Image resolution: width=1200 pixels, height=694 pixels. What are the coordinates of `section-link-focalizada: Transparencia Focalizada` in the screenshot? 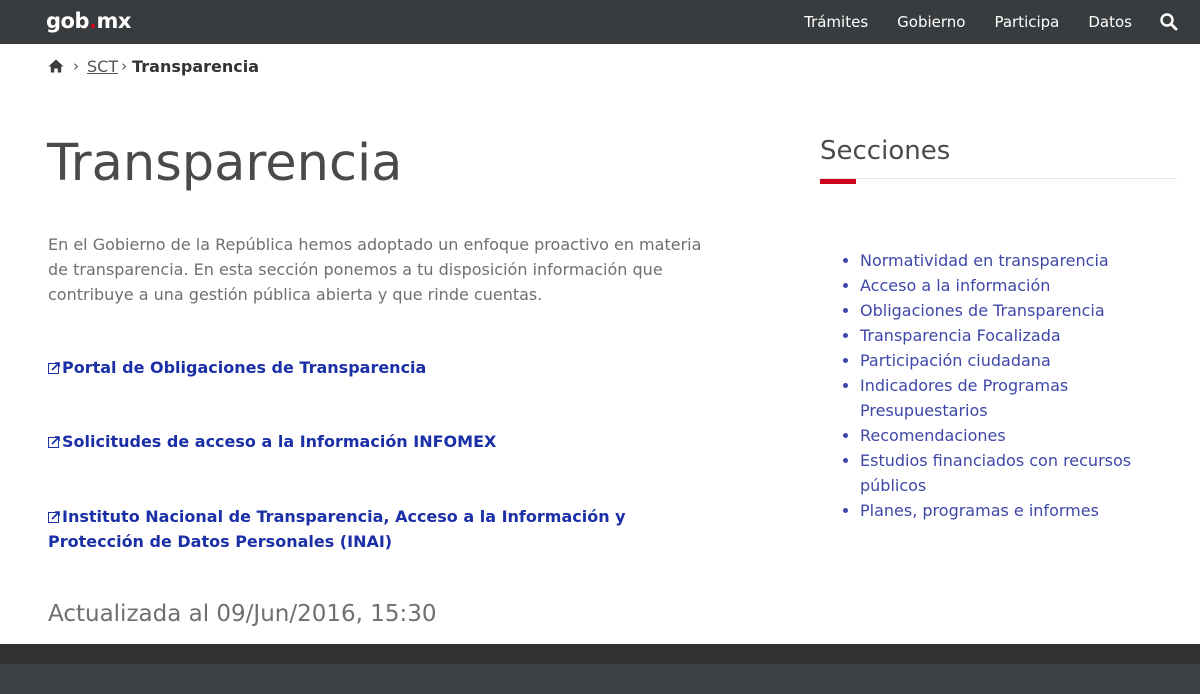 It's located at (960, 335).